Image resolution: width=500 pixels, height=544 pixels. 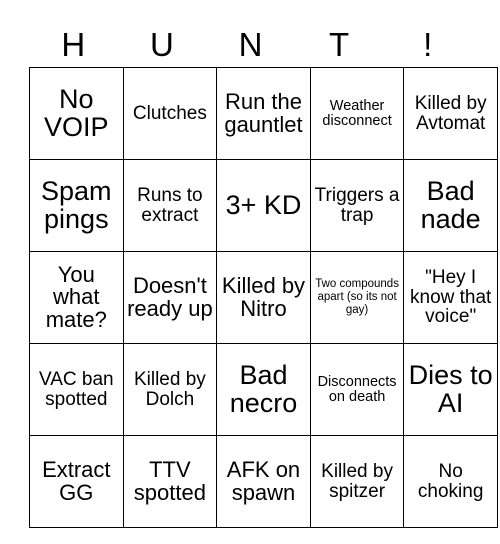 What do you see at coordinates (73, 44) in the screenshot?
I see `header-letter-1: H` at bounding box center [73, 44].